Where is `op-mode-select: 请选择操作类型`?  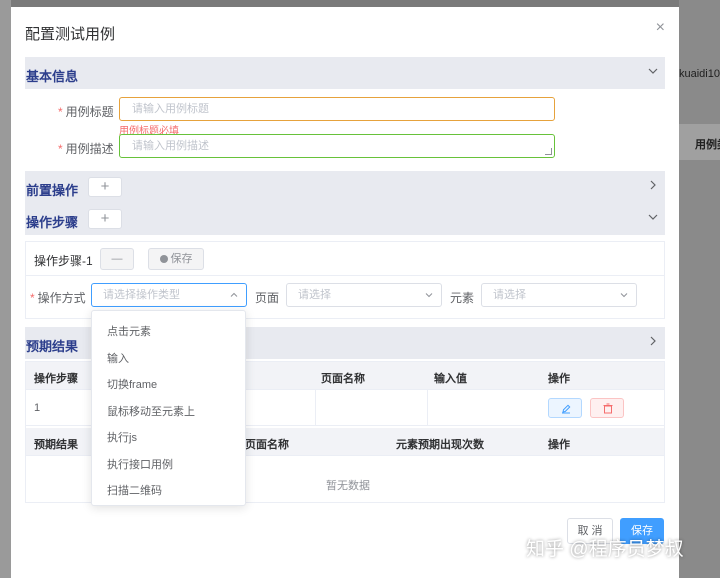 op-mode-select: 请选择操作类型 is located at coordinates (169, 295).